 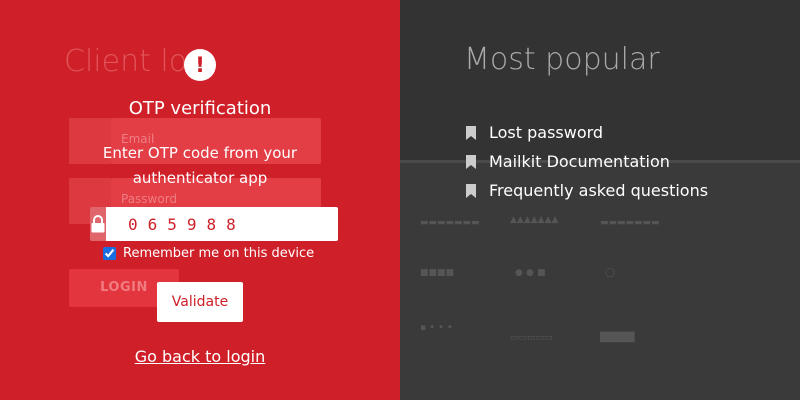 I want to click on remember-device-checkbox, so click(x=109, y=253).